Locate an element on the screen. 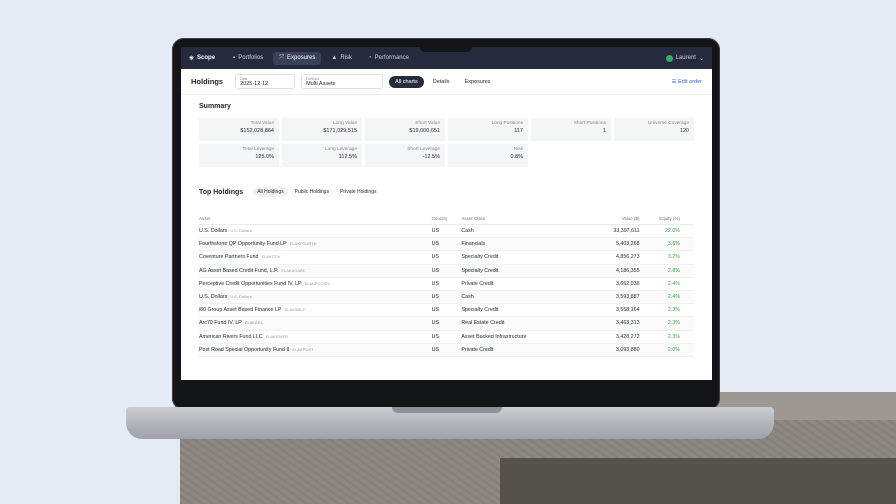 This screenshot has height=504, width=896. asset-name: American Rivers Fund LLC is located at coordinates (231, 336).